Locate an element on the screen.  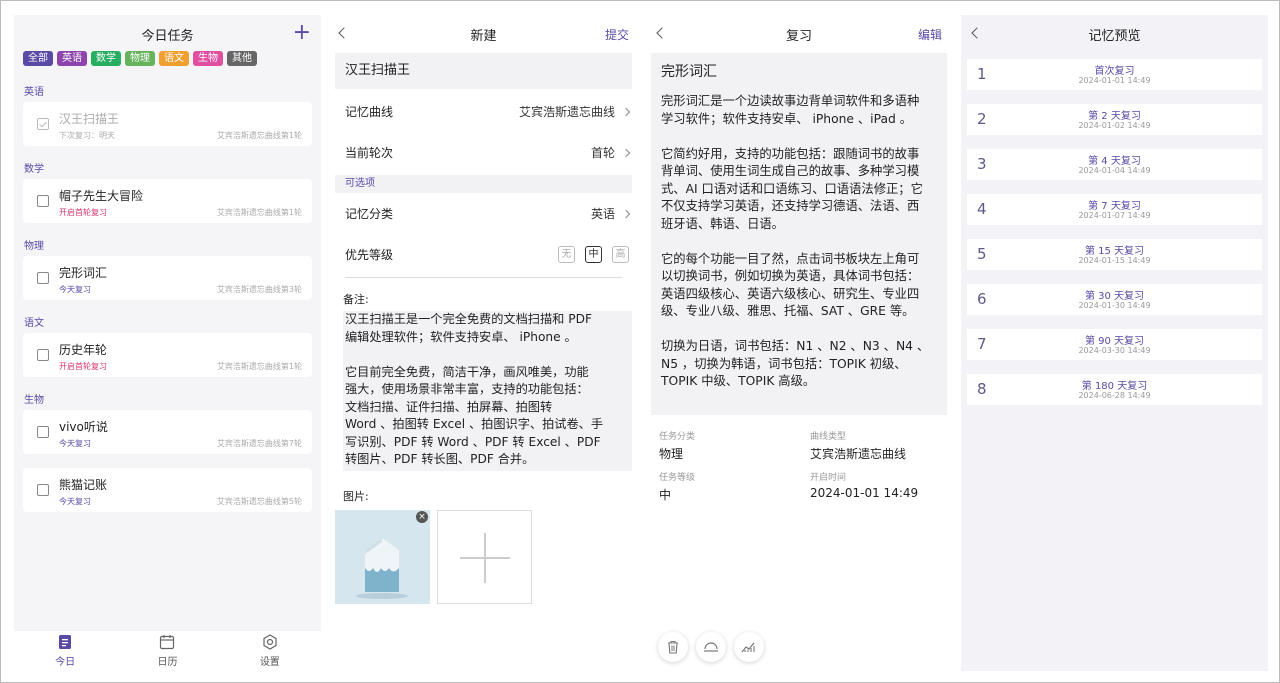
info-value: 物理 is located at coordinates (671, 454).